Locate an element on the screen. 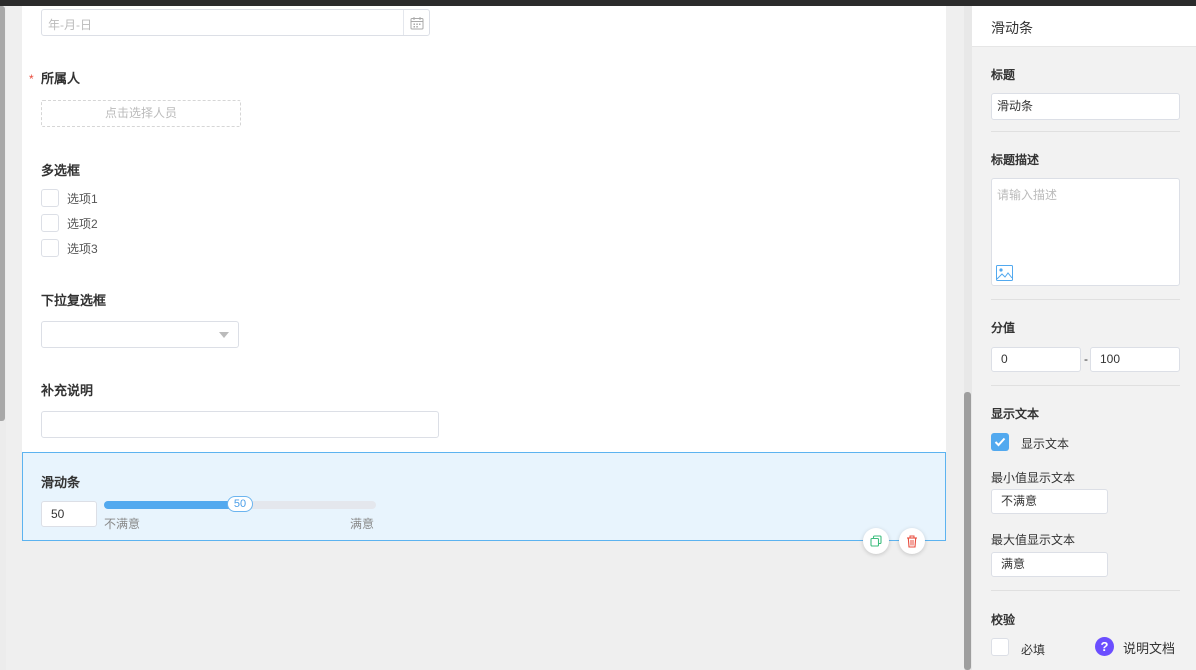 Image resolution: width=1196 pixels, height=670 pixels. option-3-checkbox is located at coordinates (50, 248).